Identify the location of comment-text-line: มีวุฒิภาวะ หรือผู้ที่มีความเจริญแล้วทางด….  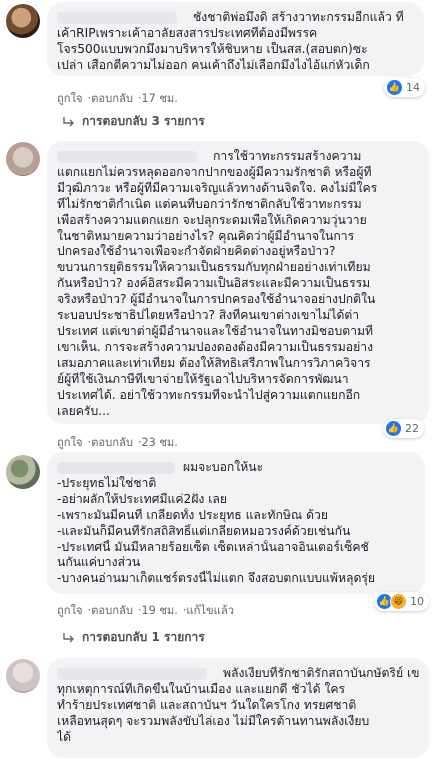
(217, 187).